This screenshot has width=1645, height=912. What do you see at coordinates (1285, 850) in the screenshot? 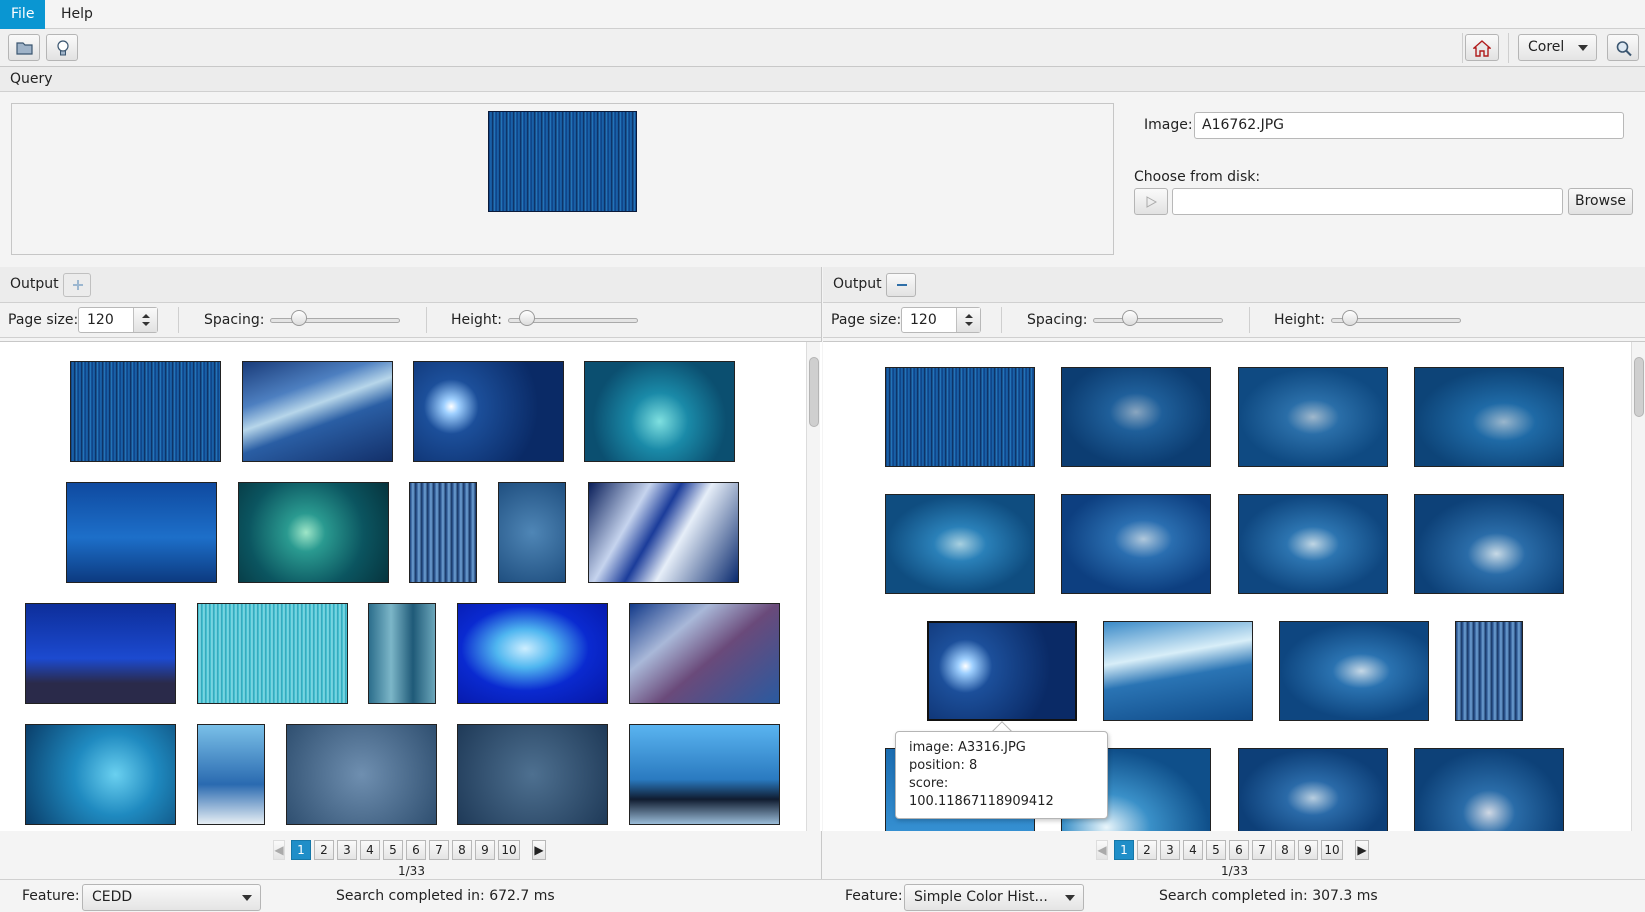
I see `right-page-button: 8` at bounding box center [1285, 850].